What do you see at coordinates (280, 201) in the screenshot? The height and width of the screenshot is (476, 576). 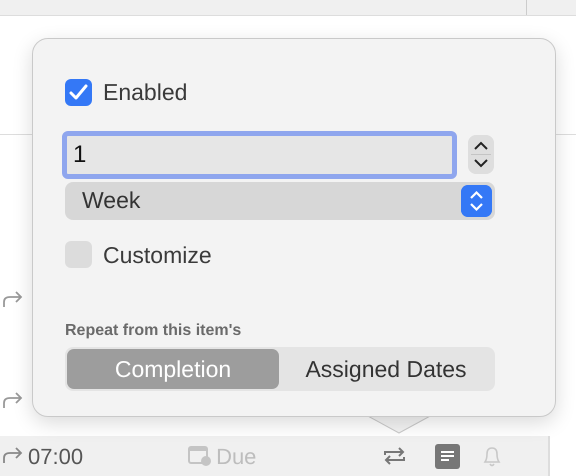 I see `unit-dropdown: Week` at bounding box center [280, 201].